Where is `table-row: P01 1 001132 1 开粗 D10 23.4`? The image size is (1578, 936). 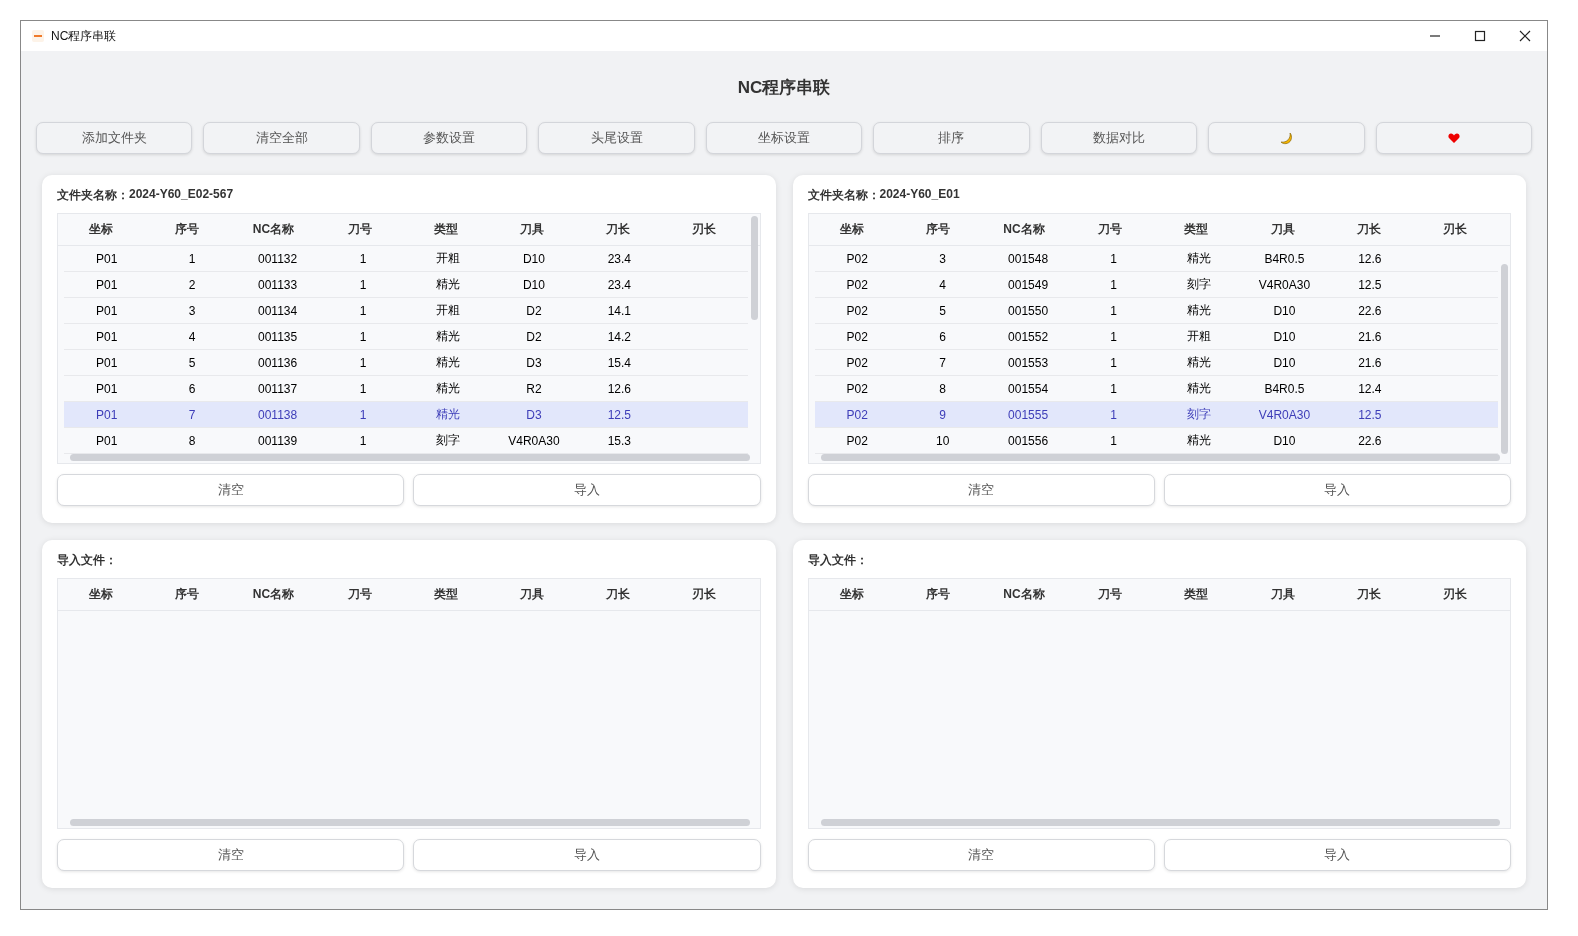
table-row: P01 1 001132 1 开粗 D10 23.4 is located at coordinates (406, 259).